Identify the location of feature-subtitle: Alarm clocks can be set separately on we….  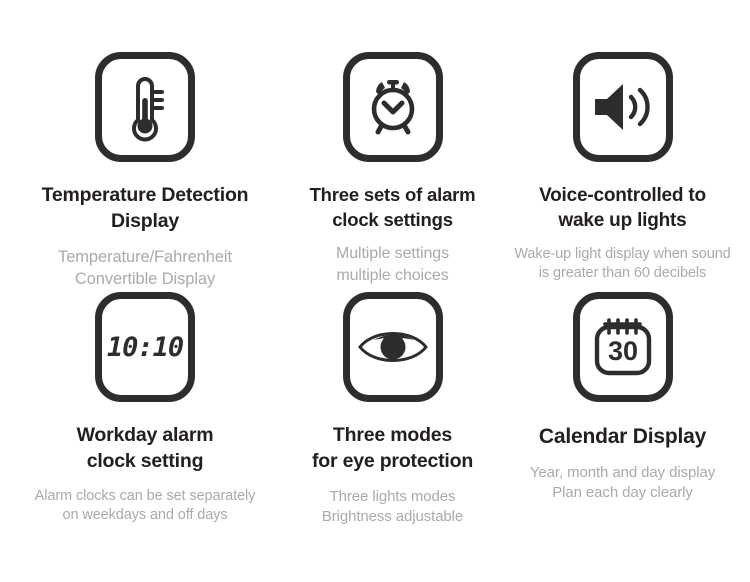
(145, 505).